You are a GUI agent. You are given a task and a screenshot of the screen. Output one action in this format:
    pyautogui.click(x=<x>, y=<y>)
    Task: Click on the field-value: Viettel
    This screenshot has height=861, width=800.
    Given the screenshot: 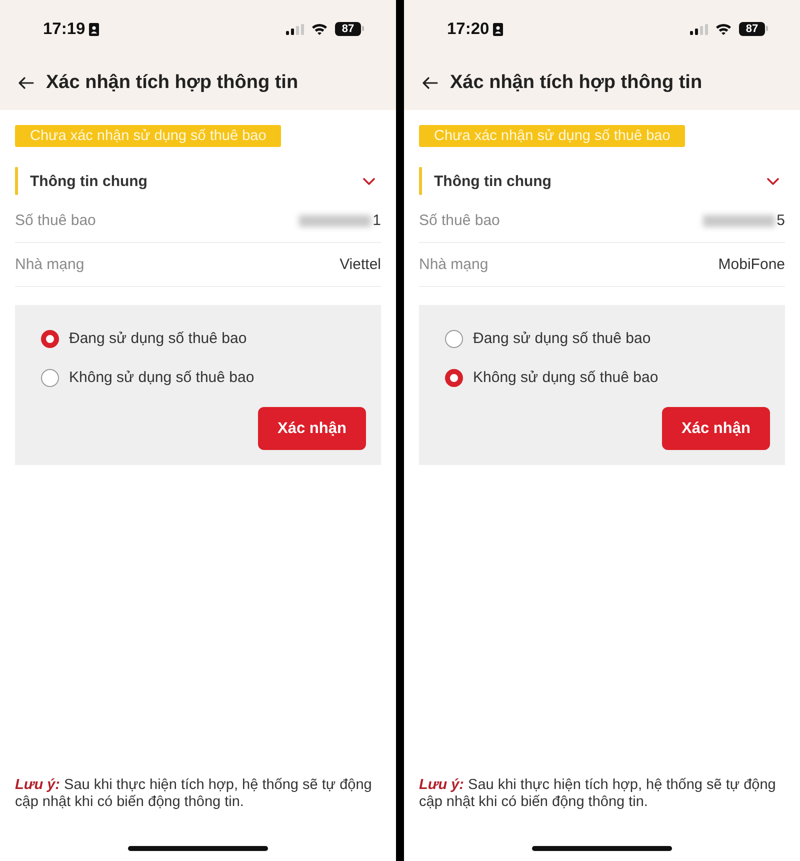 What is the action you would take?
    pyautogui.click(x=360, y=264)
    